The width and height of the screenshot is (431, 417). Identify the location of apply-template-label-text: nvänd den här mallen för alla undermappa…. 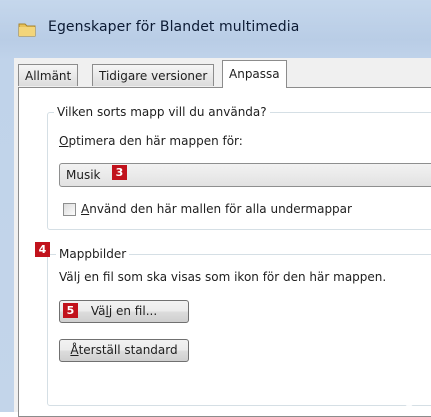
(220, 209).